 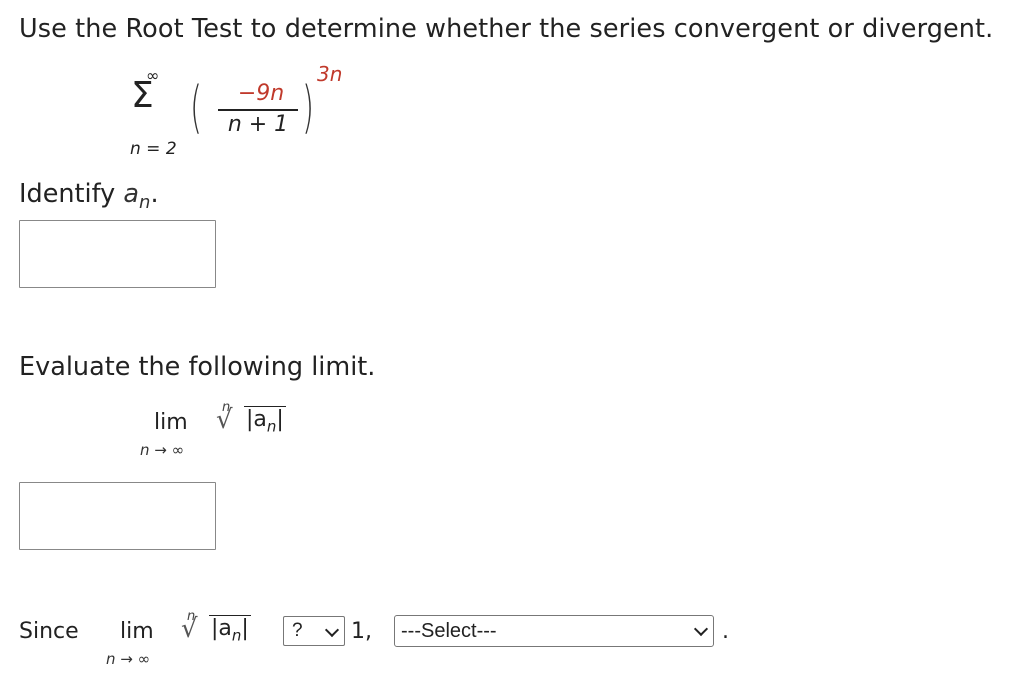 I want to click on radical-sign: √, so click(x=224, y=420).